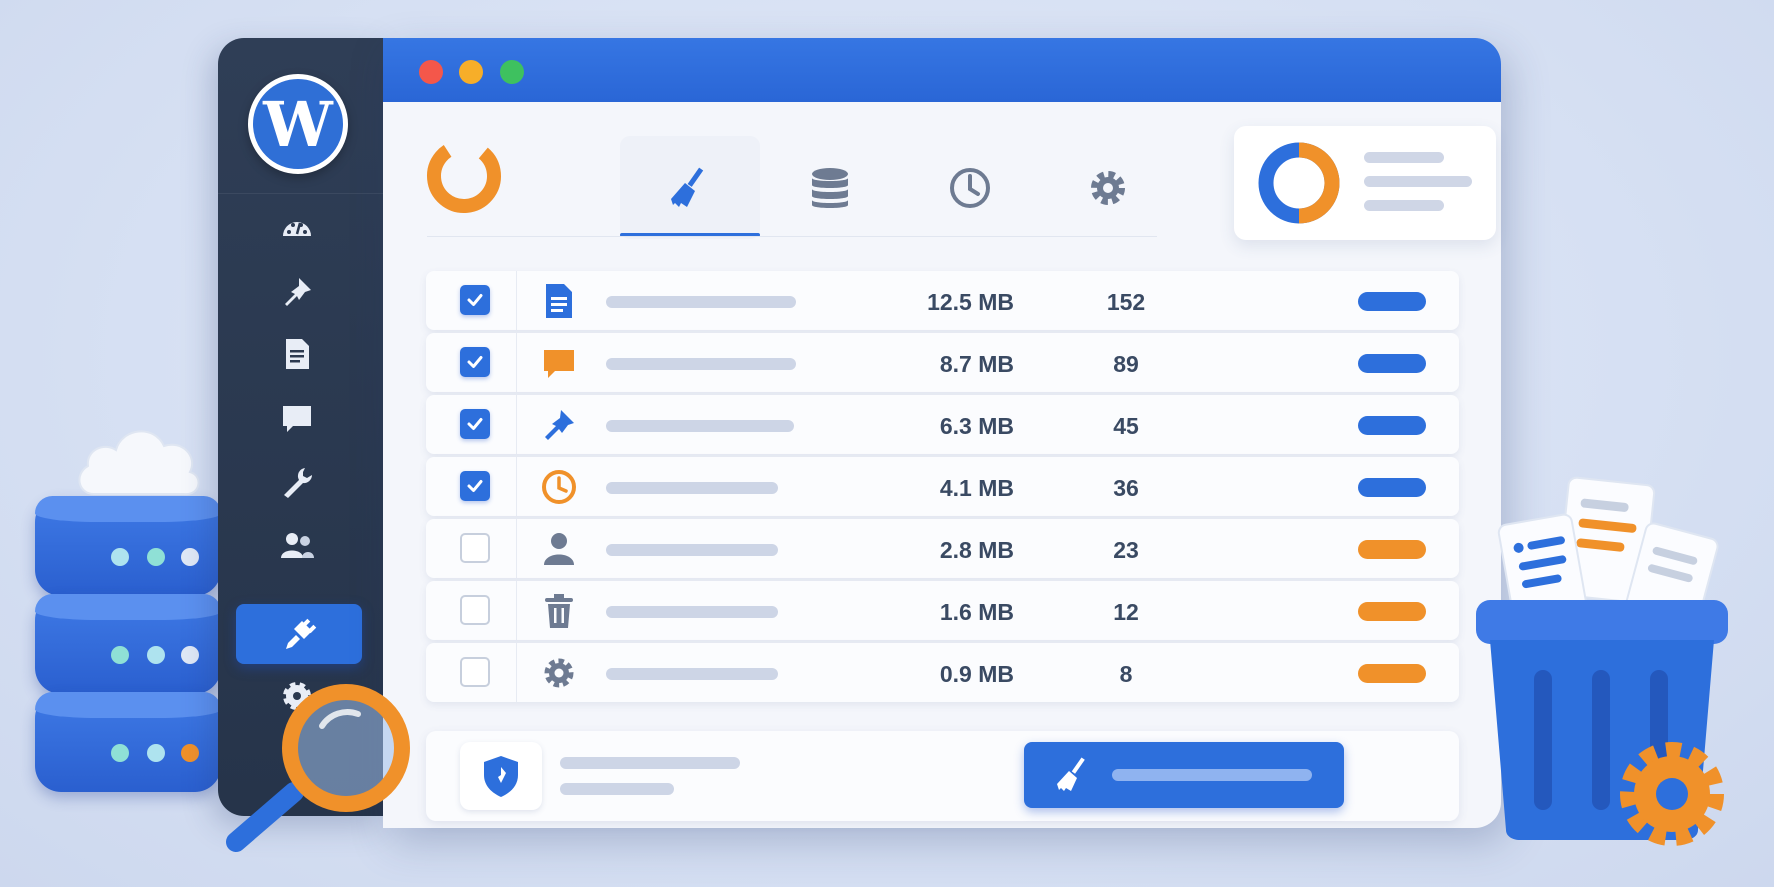  I want to click on user-icon, so click(559, 549).